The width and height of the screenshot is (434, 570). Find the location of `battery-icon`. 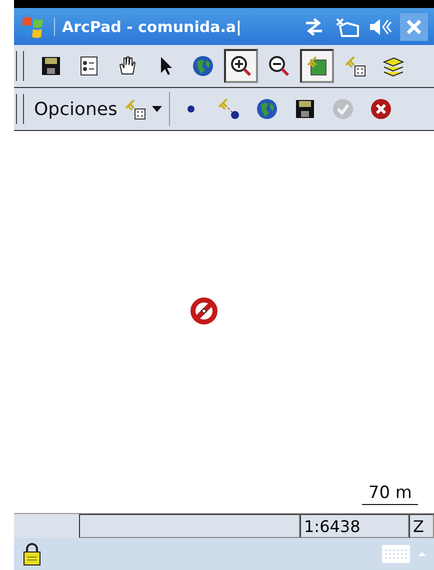

battery-icon is located at coordinates (347, 27).